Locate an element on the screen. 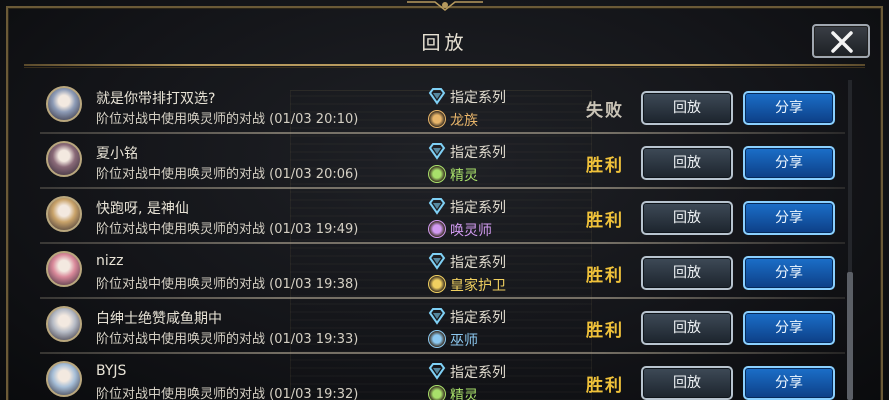 This screenshot has width=889, height=400. match-description: 阶位对战中使用唤灵师的对战 (01/03 20:06) is located at coordinates (227, 174).